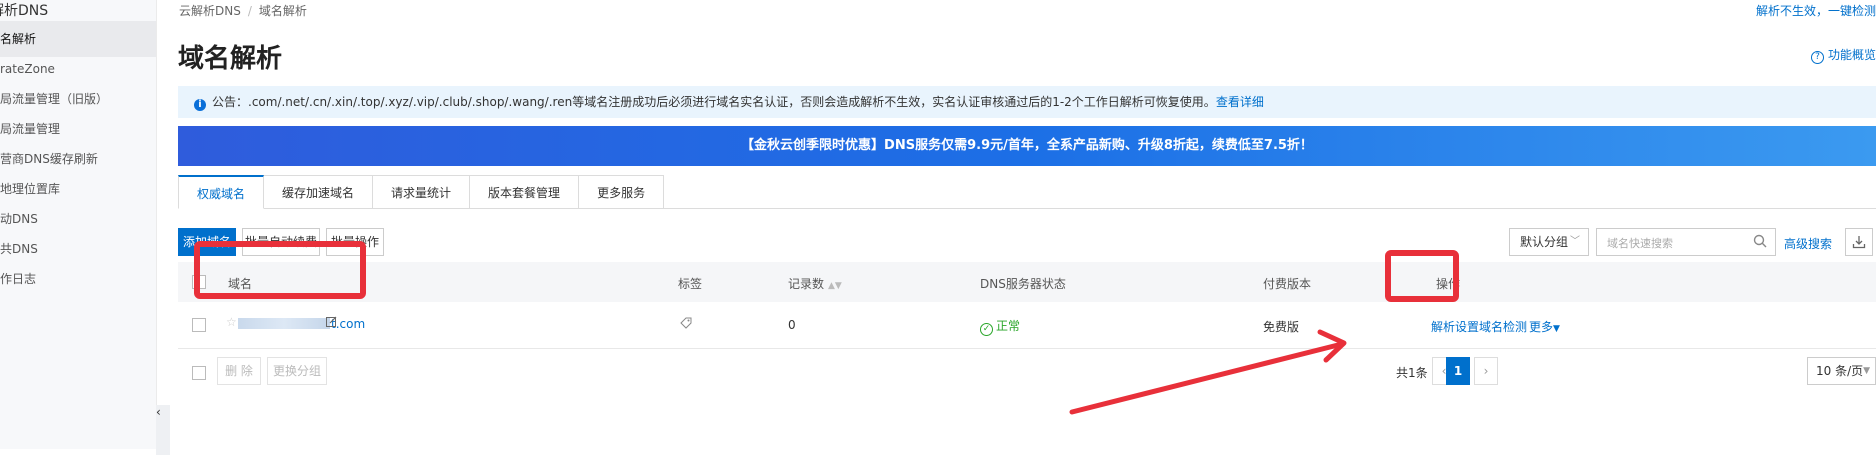 This screenshot has height=455, width=1876. I want to click on sidebar-item-label: 地理位置库, so click(30, 189).